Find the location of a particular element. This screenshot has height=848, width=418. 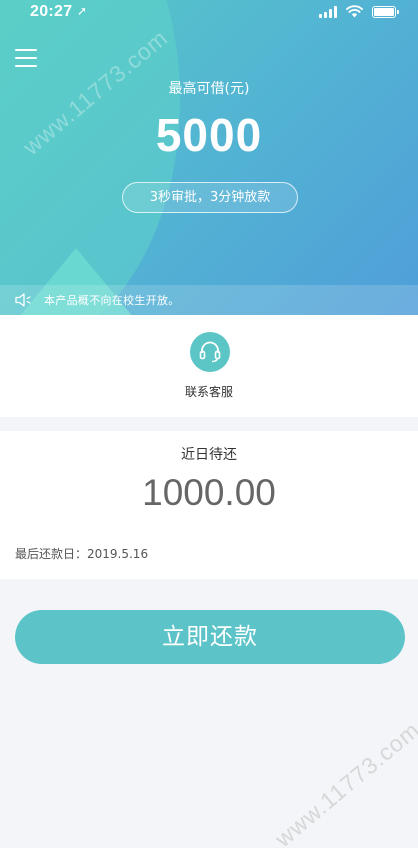

wifi-icon is located at coordinates (354, 11).